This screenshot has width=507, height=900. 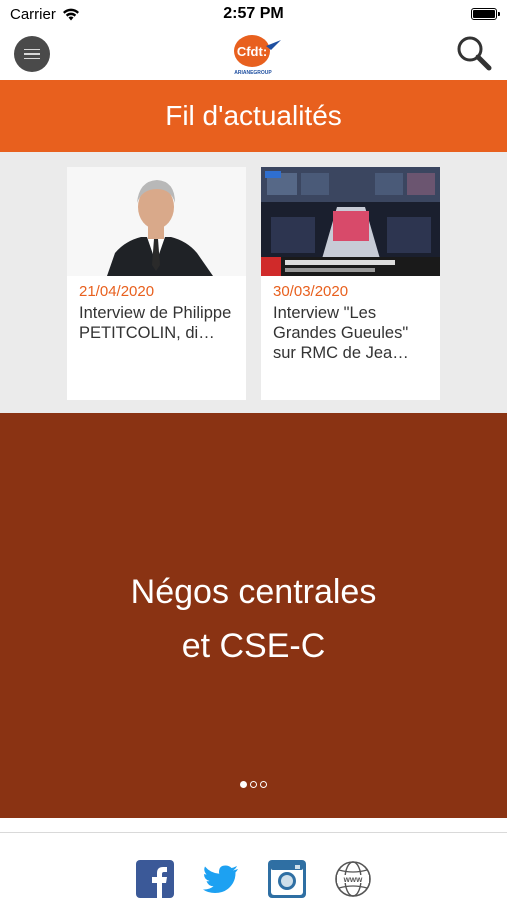 What do you see at coordinates (350, 221) in the screenshot?
I see `news-image-tv-studio` at bounding box center [350, 221].